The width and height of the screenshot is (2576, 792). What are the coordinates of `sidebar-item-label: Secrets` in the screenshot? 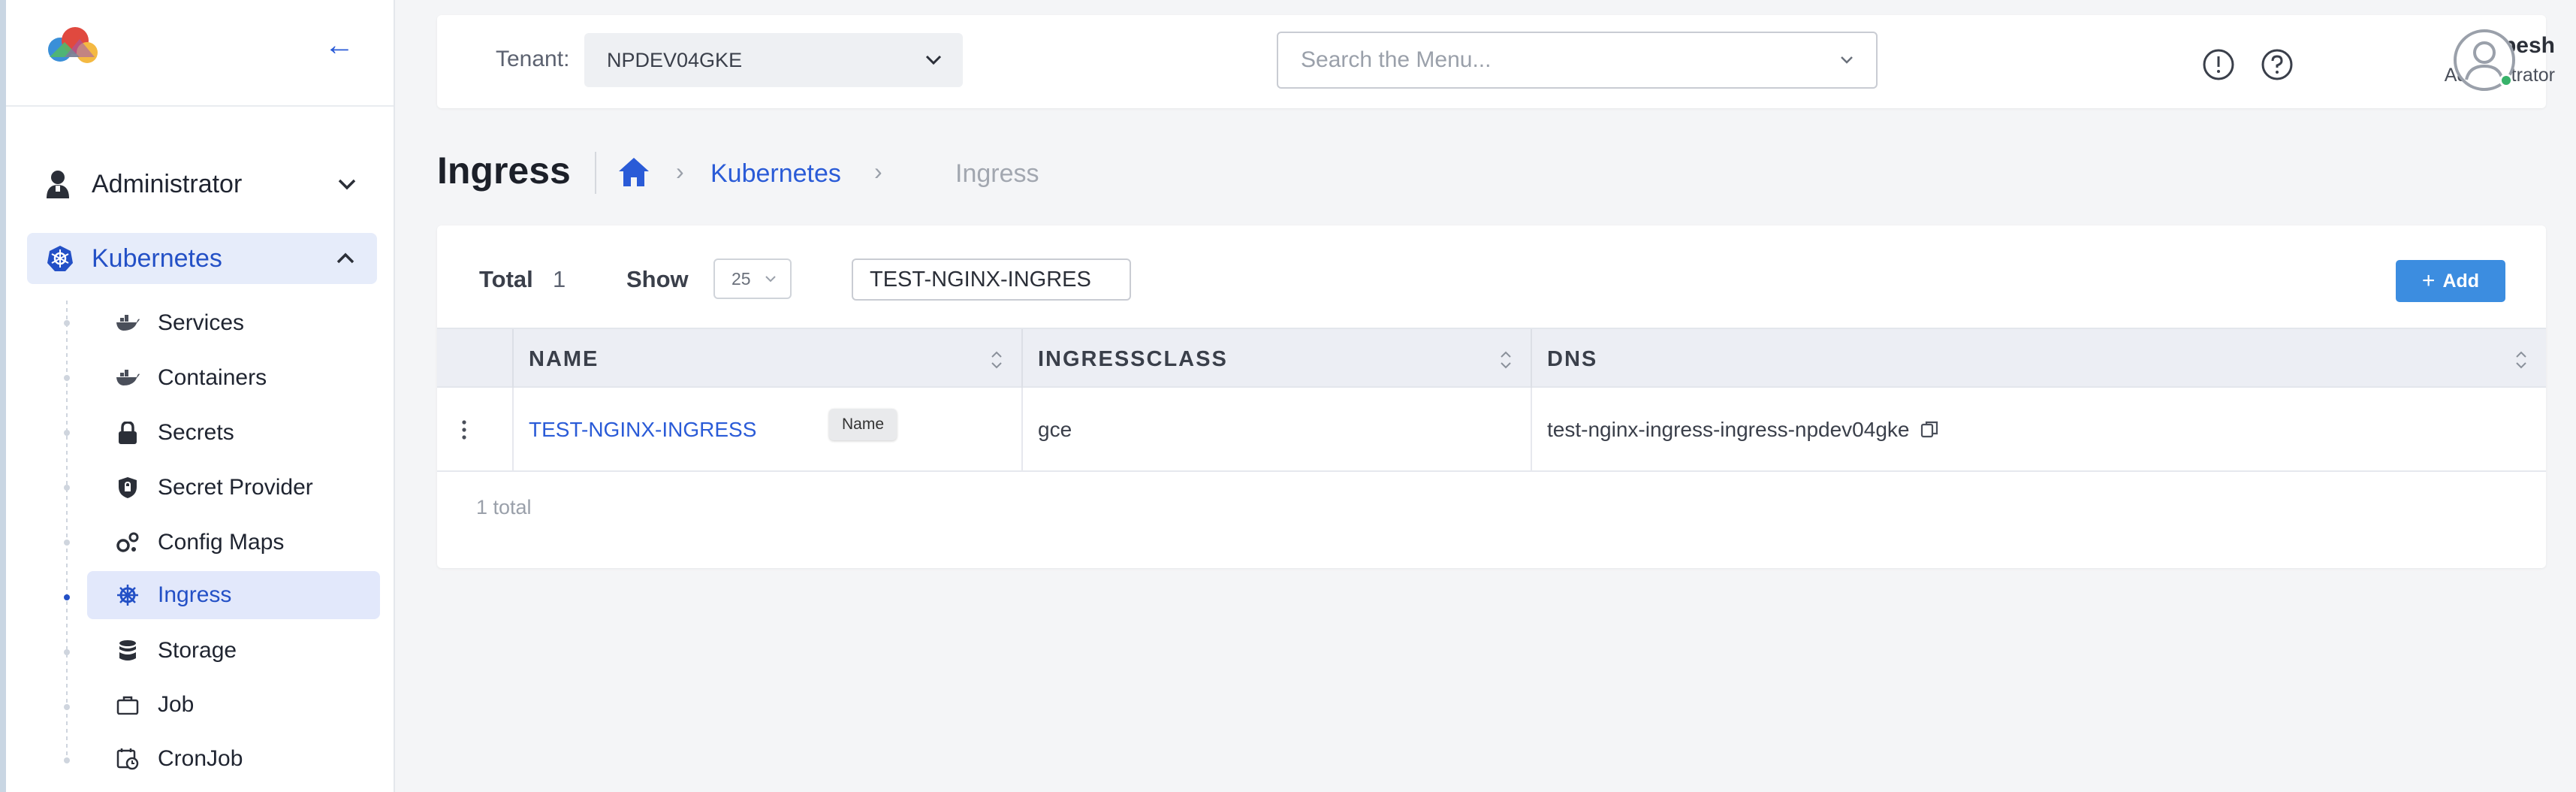 It's located at (196, 433).